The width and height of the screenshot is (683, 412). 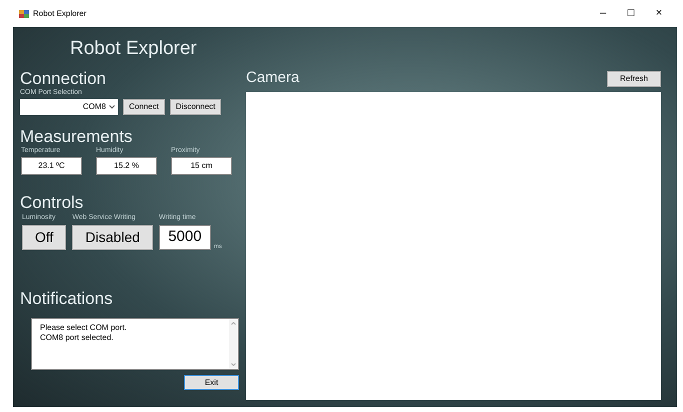 What do you see at coordinates (184, 237) in the screenshot?
I see `input-field: 5000` at bounding box center [184, 237].